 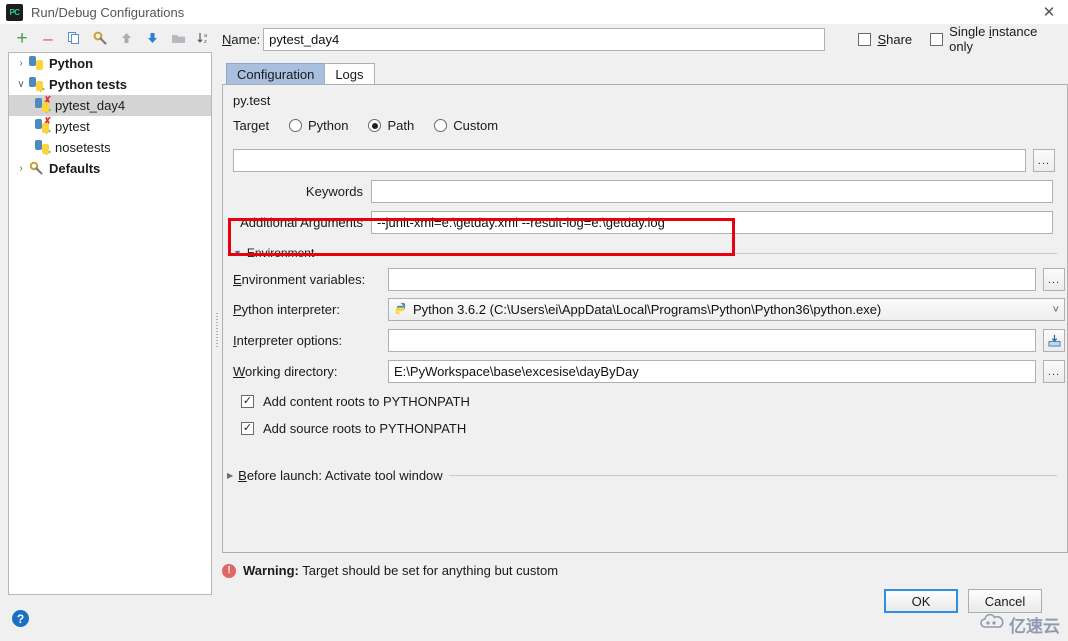 What do you see at coordinates (895, 39) in the screenshot?
I see `share-label: Share` at bounding box center [895, 39].